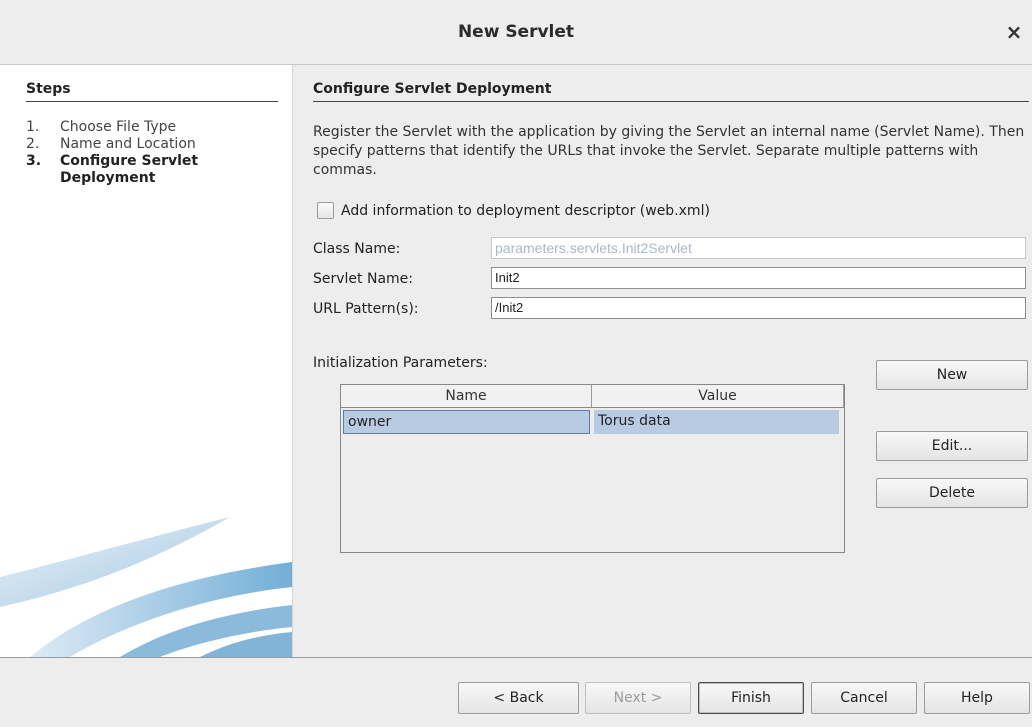  Describe the element at coordinates (363, 279) in the screenshot. I see `servlet-name-label: Servlet Name:` at that location.